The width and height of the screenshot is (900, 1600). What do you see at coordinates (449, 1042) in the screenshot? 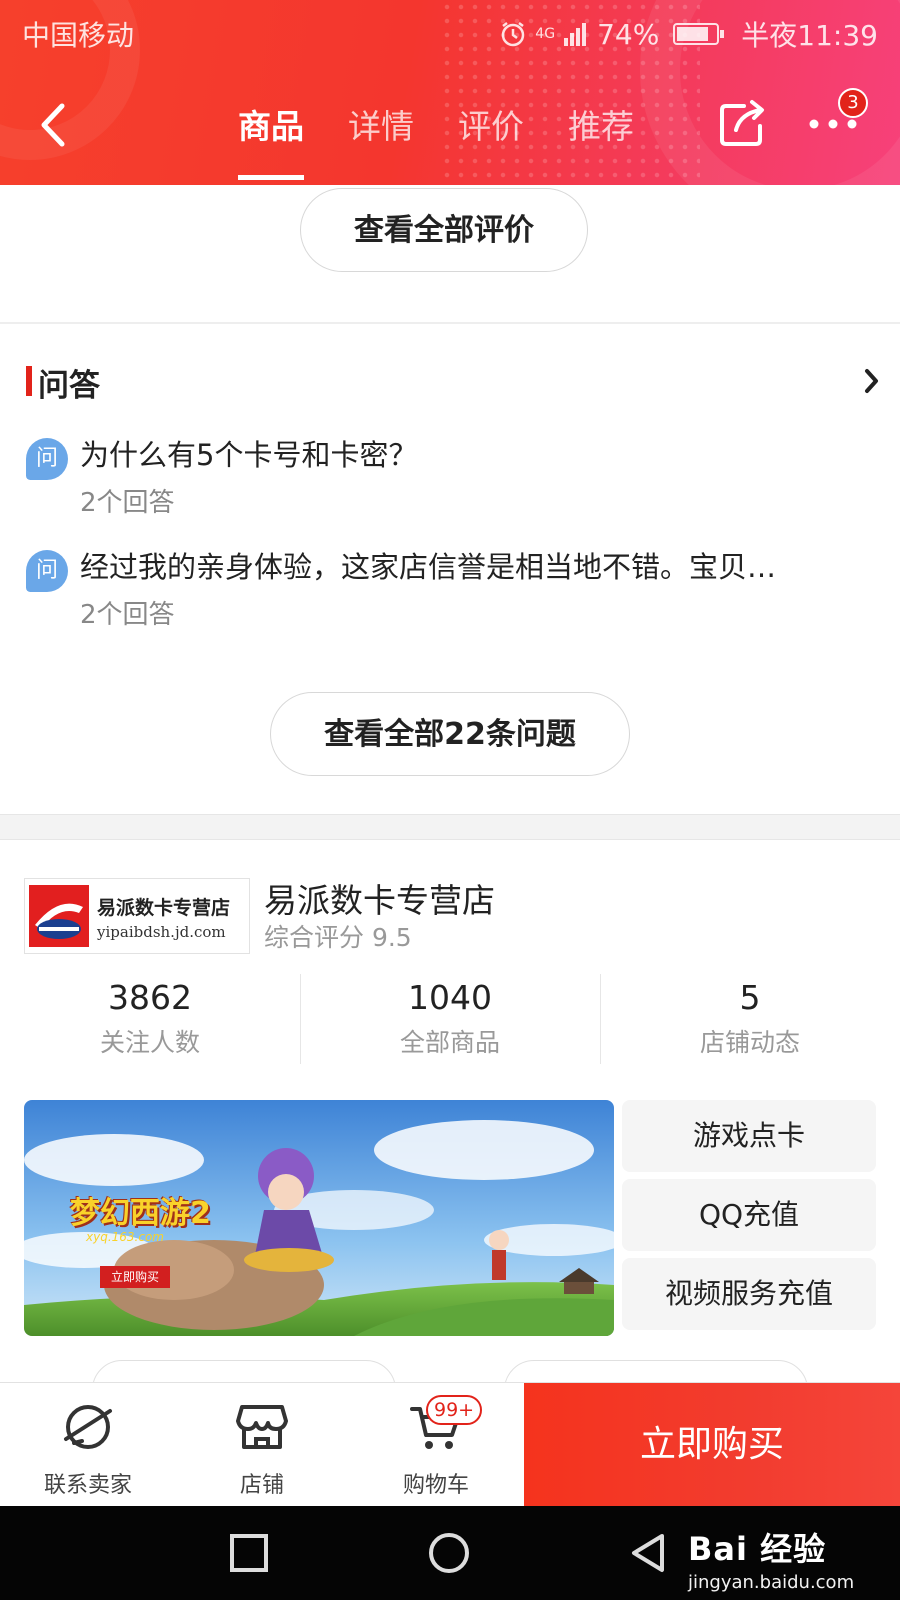
I see `stat-label: 全部商品` at bounding box center [449, 1042].